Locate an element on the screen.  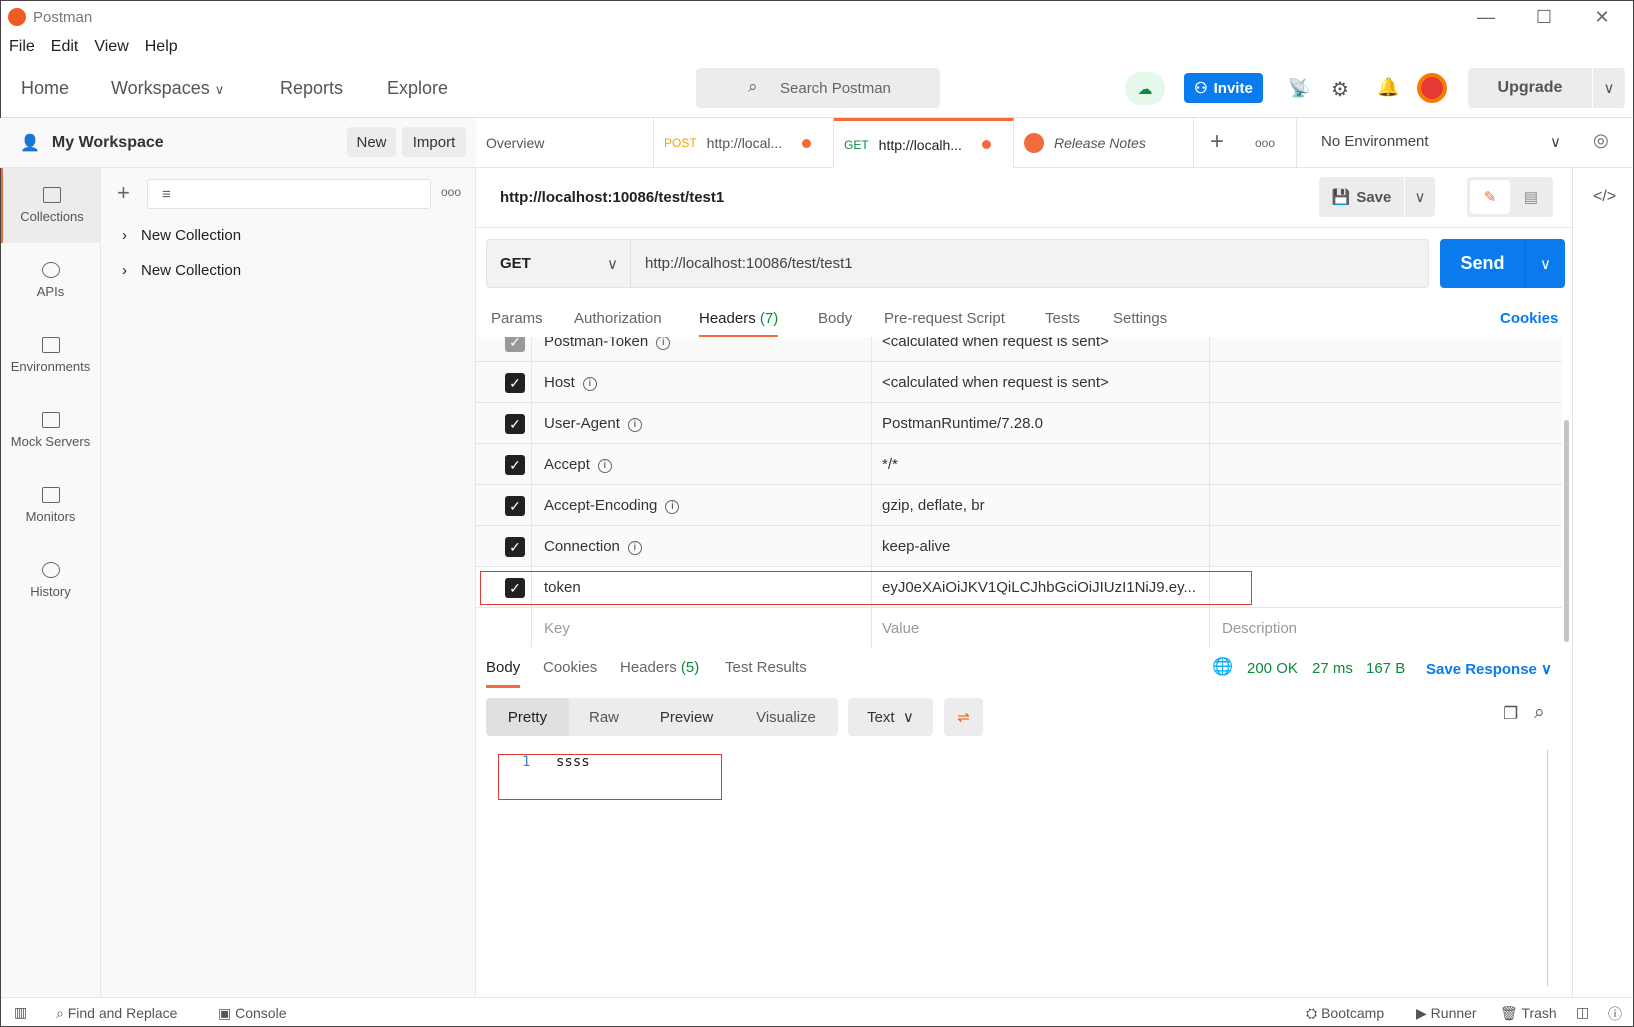
runner-button: ▶ Runner is located at coordinates (1446, 1013).